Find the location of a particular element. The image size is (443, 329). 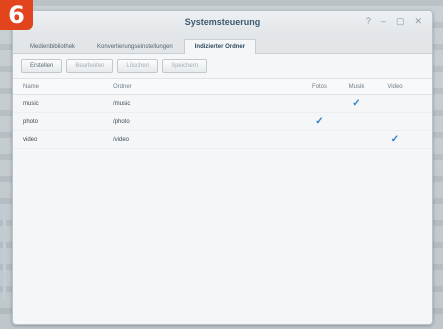

row-folder: /video is located at coordinates (121, 139).